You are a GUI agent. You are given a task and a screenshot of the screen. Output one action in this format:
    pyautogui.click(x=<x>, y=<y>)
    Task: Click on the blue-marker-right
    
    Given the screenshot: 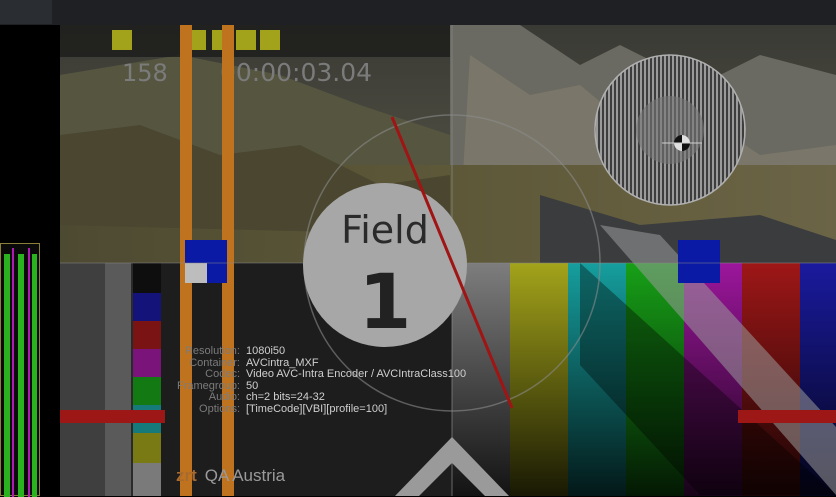 What is the action you would take?
    pyautogui.click(x=699, y=261)
    